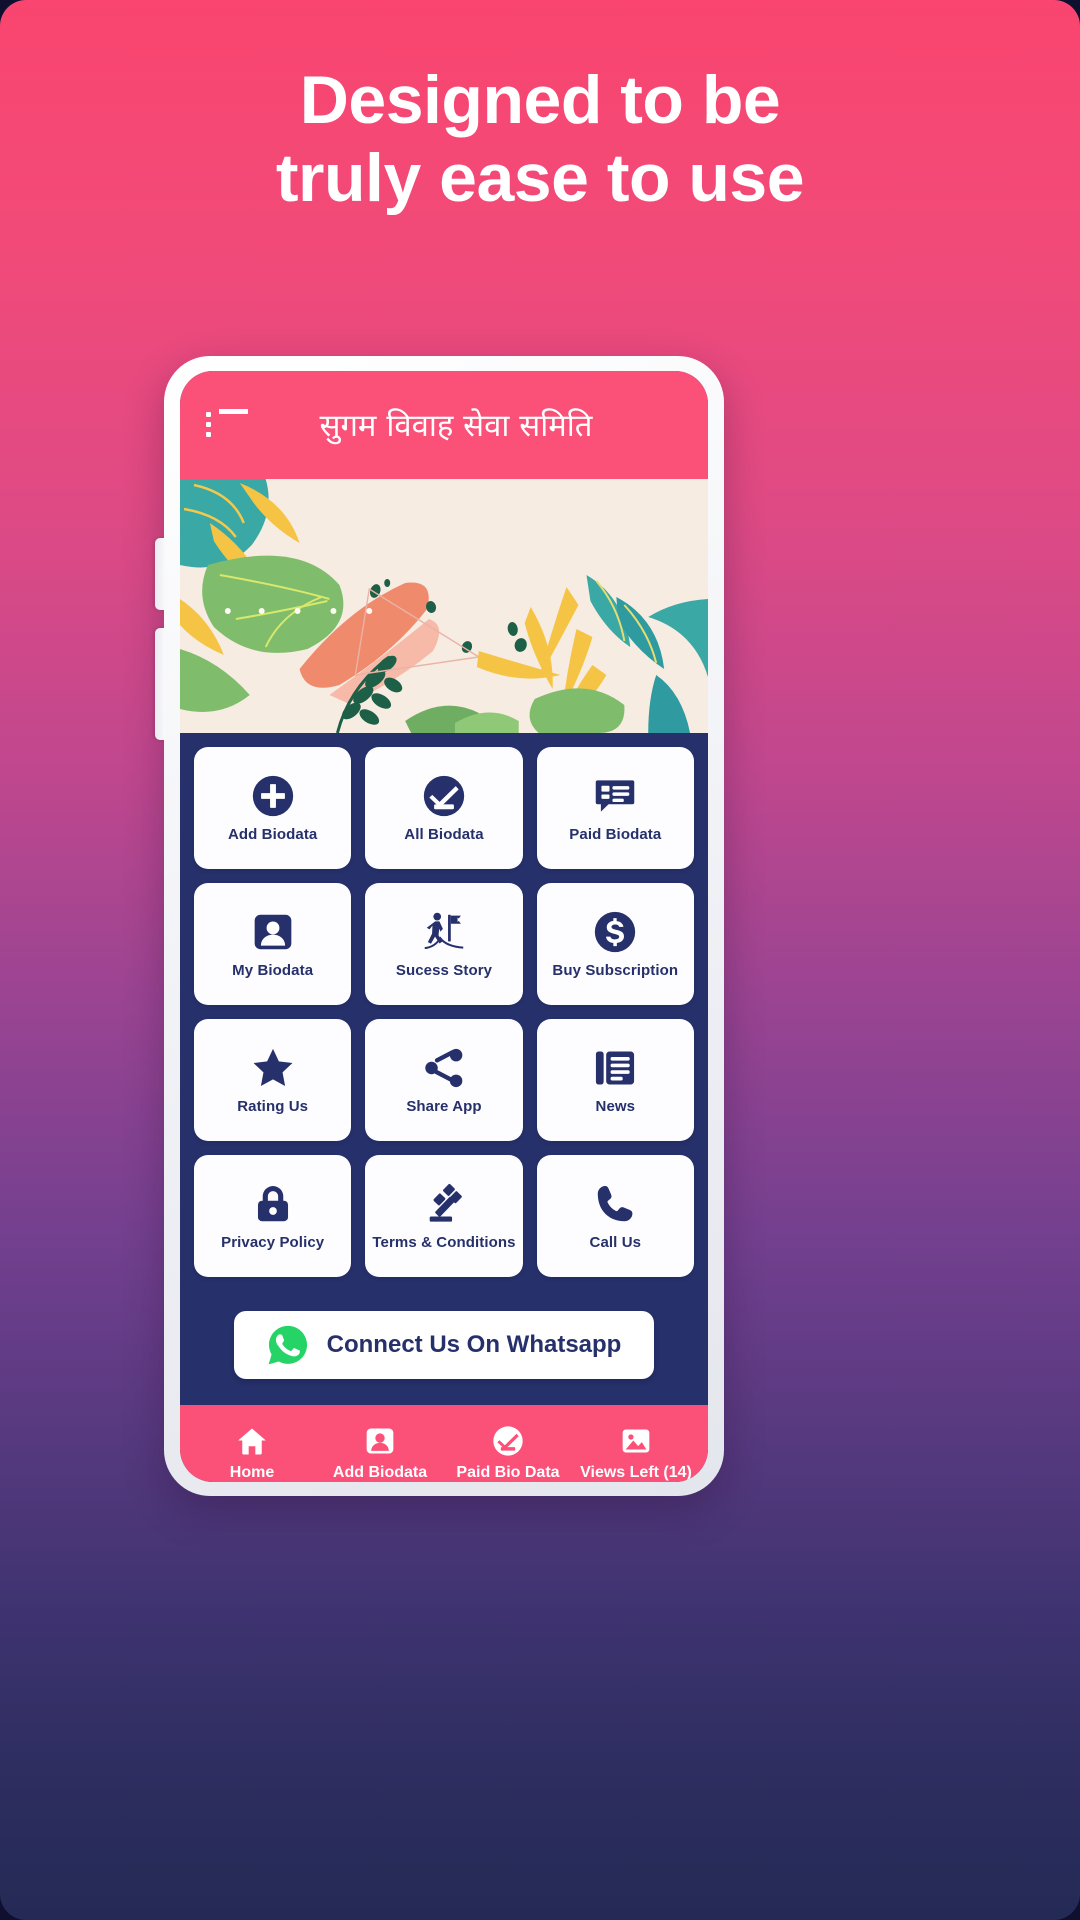  What do you see at coordinates (615, 796) in the screenshot?
I see `paid-list-icon` at bounding box center [615, 796].